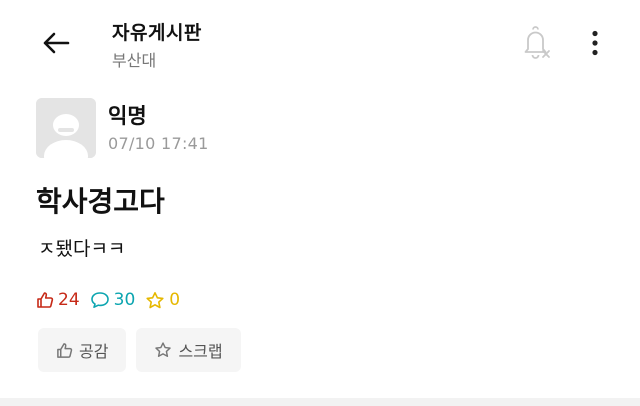  I want to click on like-button: 공감, so click(82, 350).